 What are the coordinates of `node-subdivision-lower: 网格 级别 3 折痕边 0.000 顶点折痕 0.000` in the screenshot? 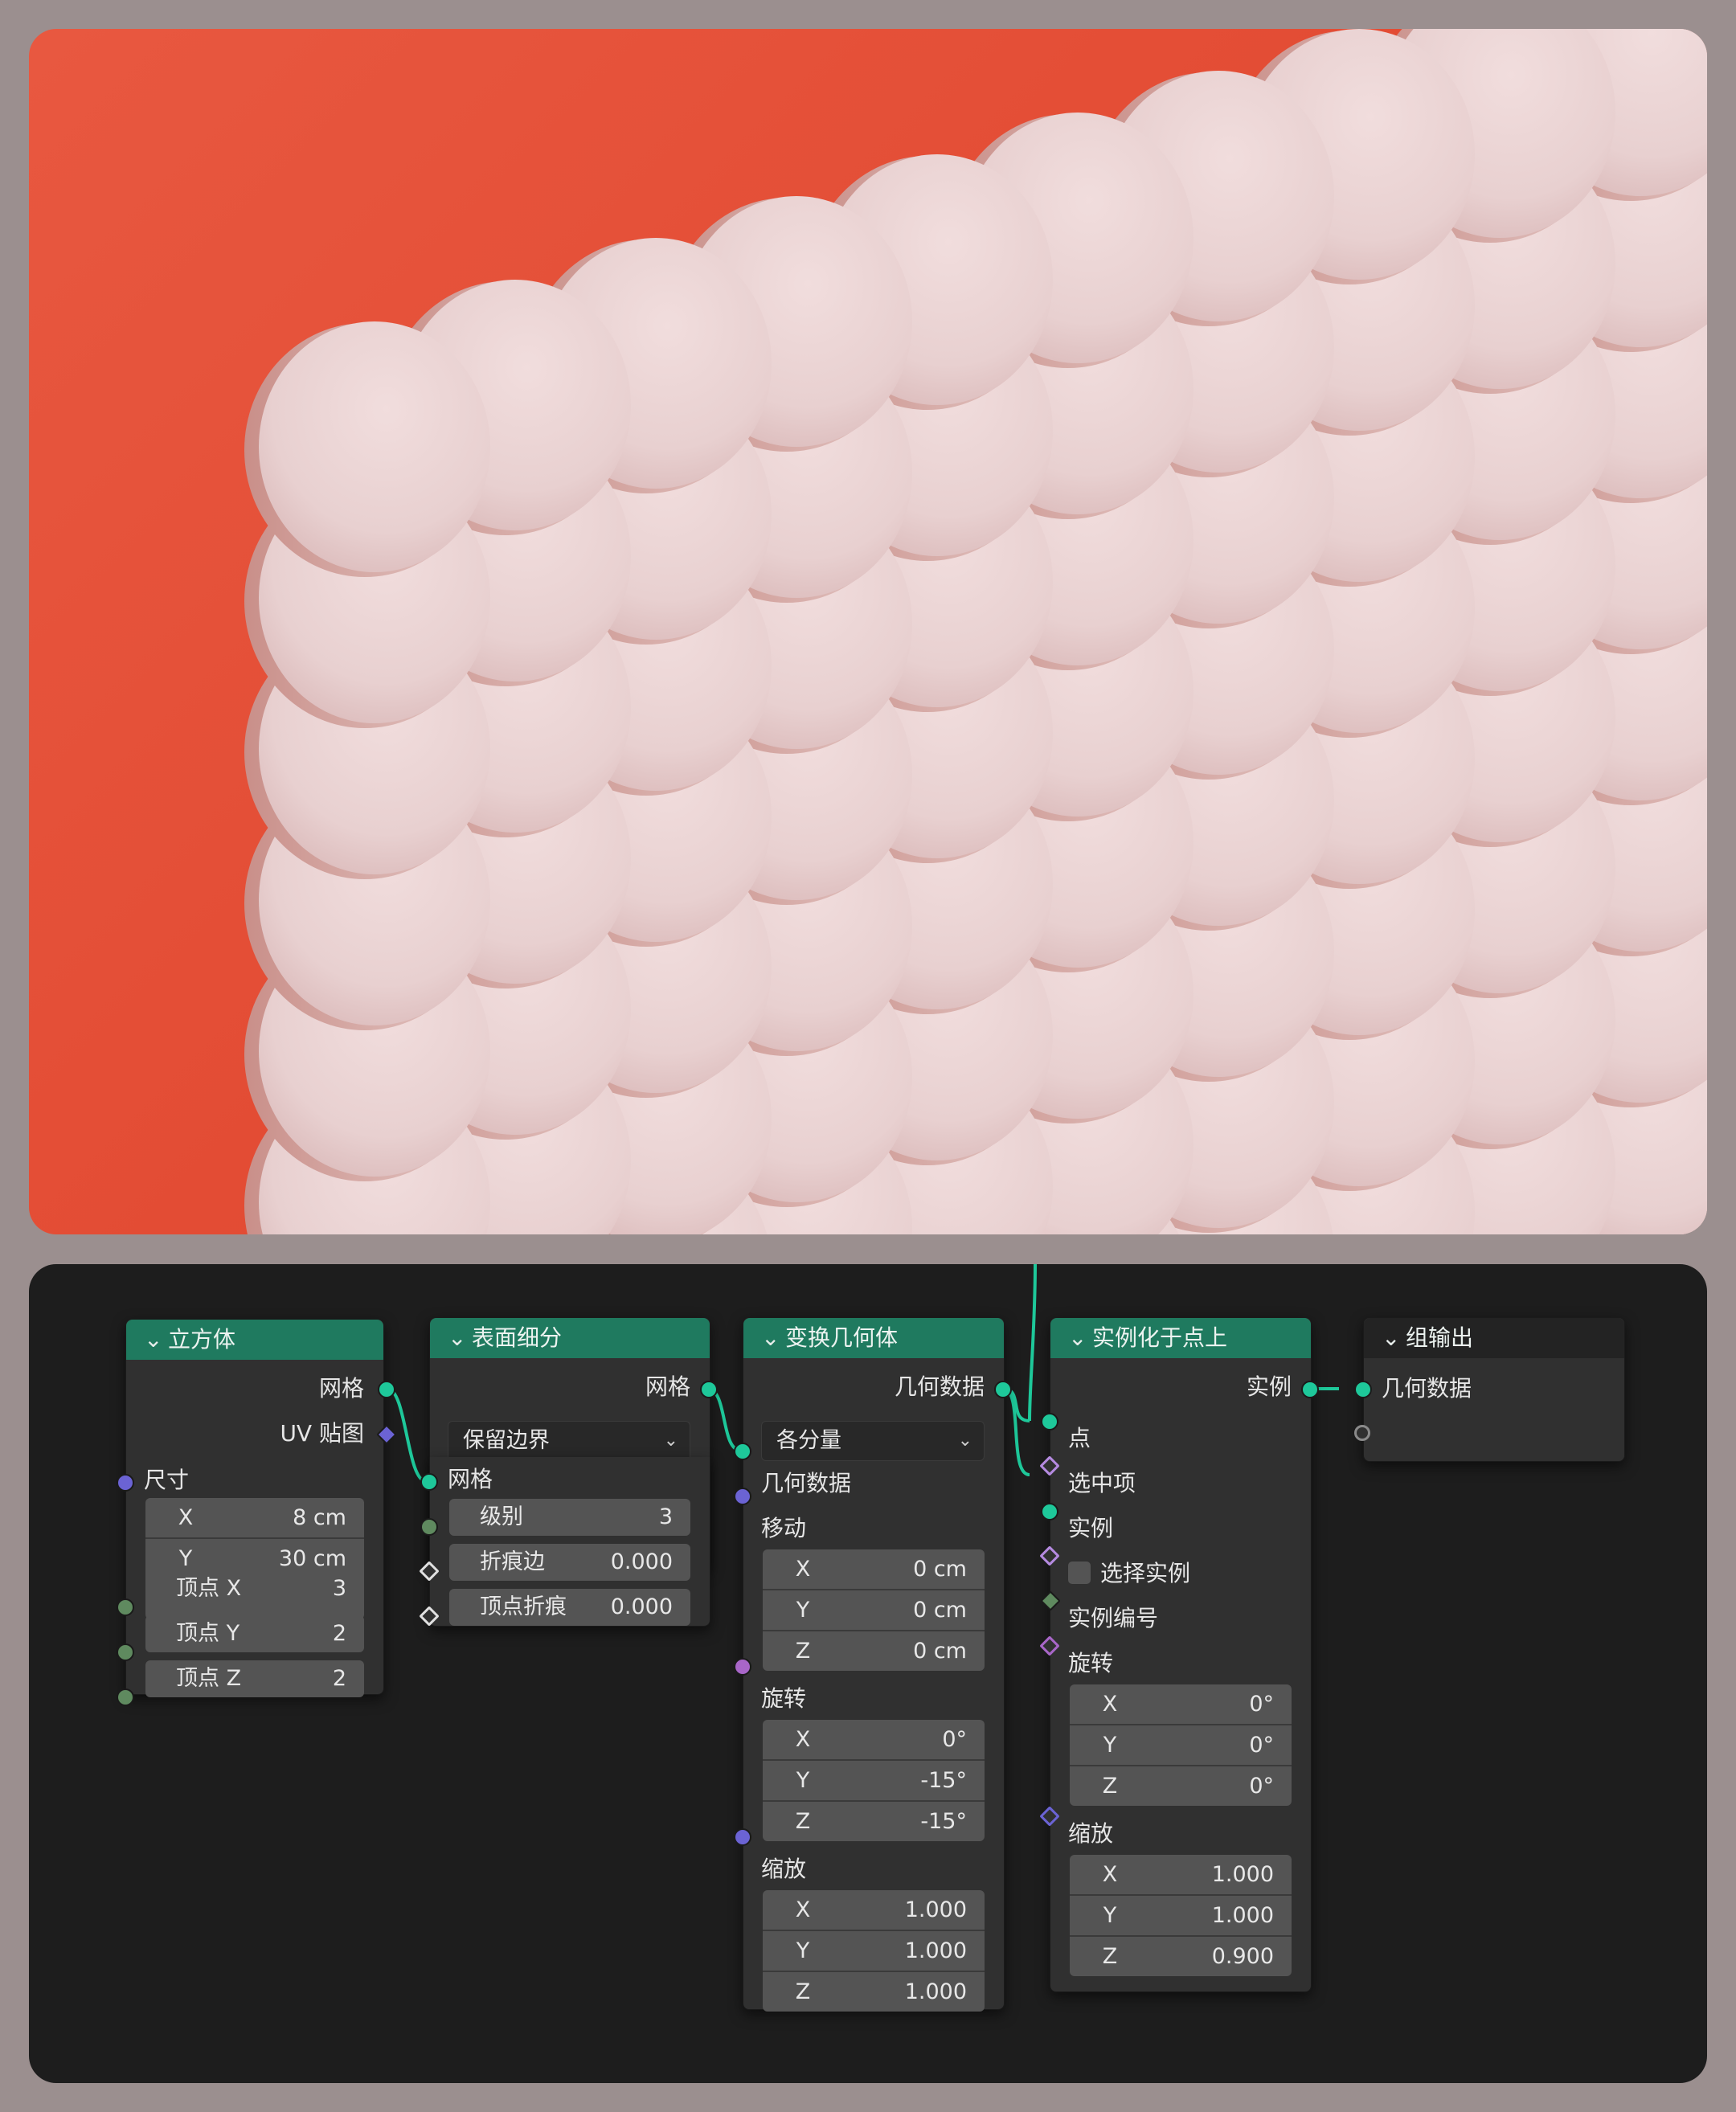 It's located at (569, 1542).